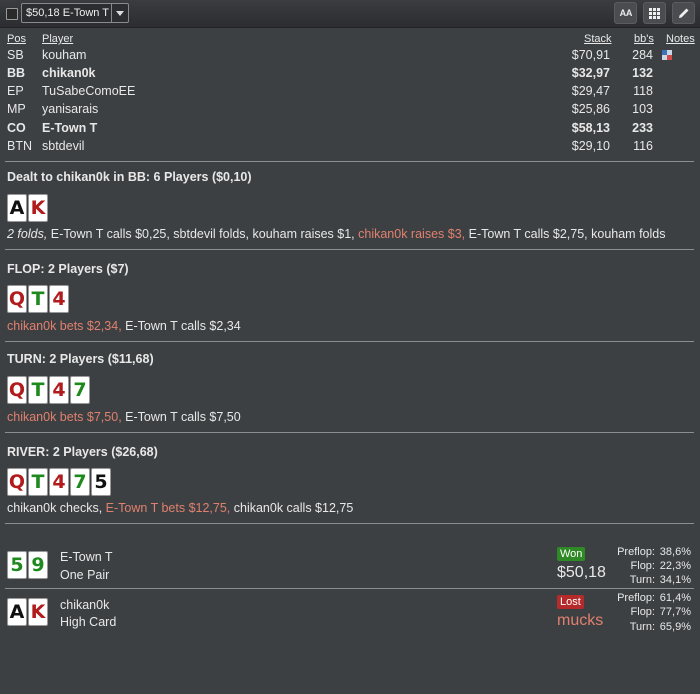 The width and height of the screenshot is (700, 694). I want to click on player-pos: SB, so click(15, 55).